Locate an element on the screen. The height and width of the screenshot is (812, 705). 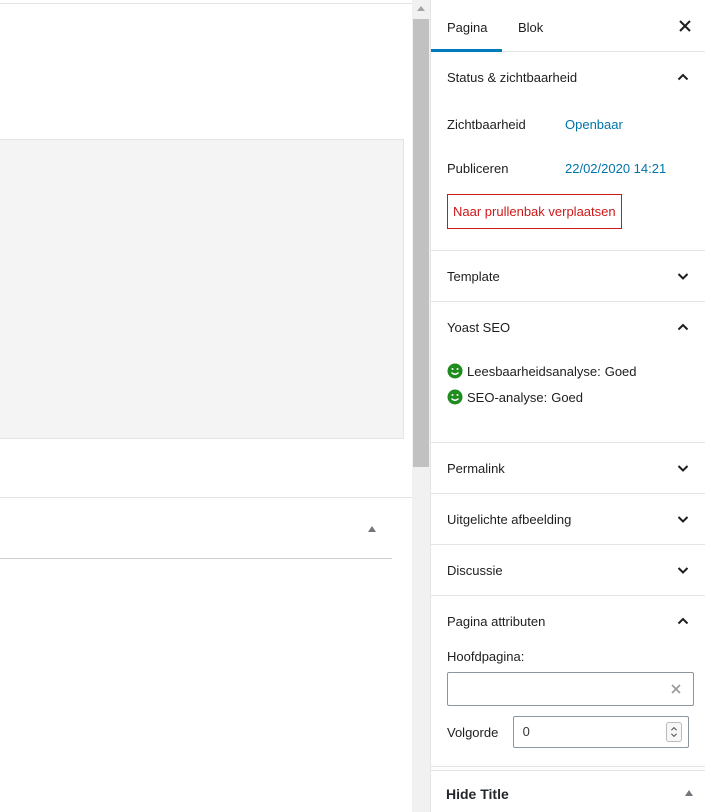
visibility-label: Zichtbaarheid is located at coordinates (486, 124).